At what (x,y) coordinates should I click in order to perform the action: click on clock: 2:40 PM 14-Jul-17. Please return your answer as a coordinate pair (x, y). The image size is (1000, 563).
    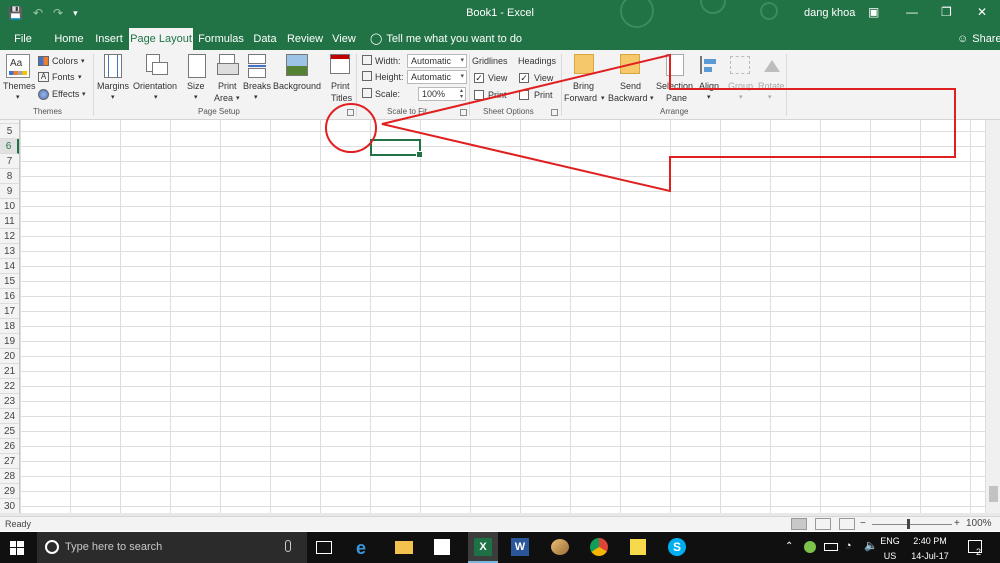
    Looking at the image, I should click on (930, 548).